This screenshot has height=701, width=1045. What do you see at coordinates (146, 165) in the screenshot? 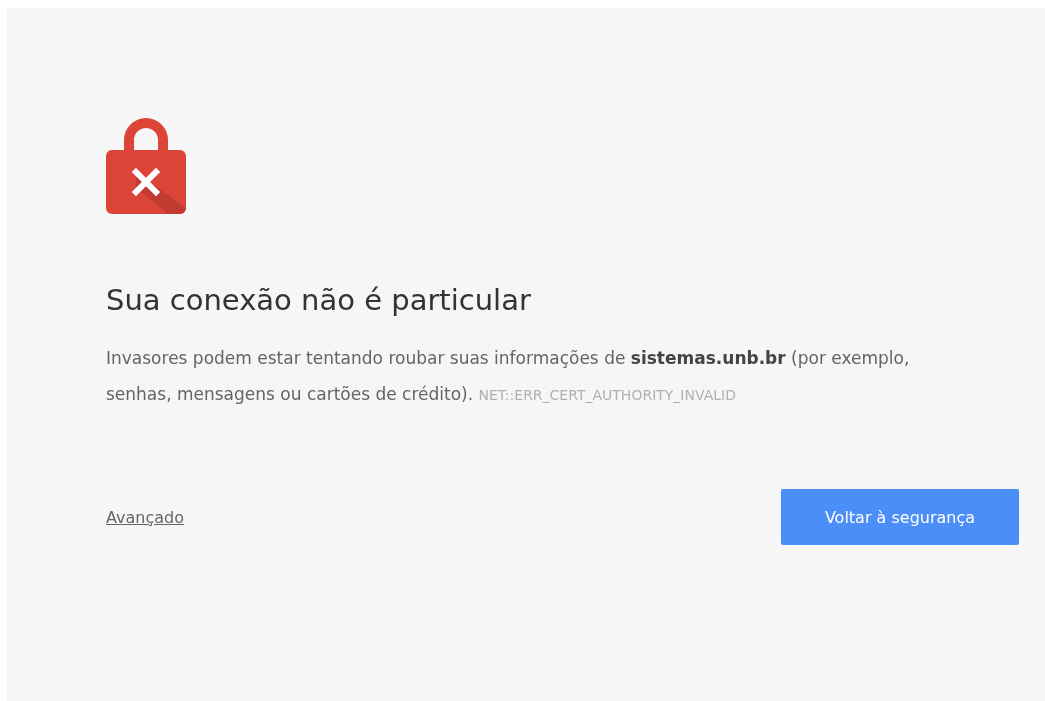
I see `lock-error-icon` at bounding box center [146, 165].